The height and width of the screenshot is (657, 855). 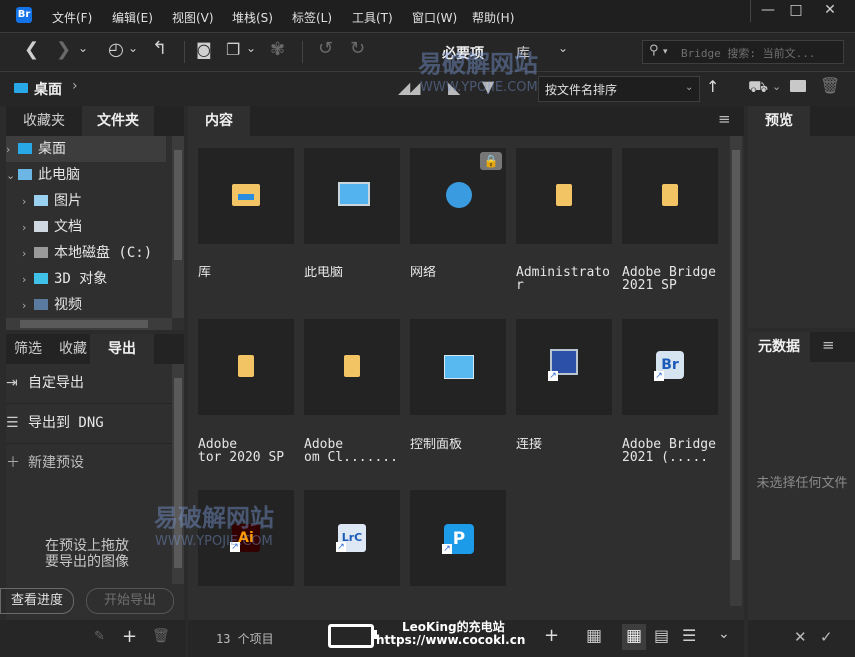 What do you see at coordinates (130, 601) in the screenshot?
I see `start-export-button: 开始导出` at bounding box center [130, 601].